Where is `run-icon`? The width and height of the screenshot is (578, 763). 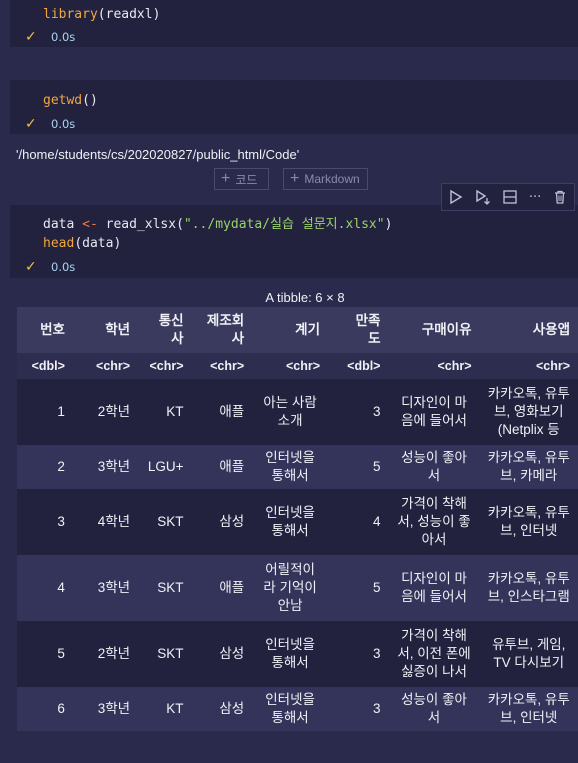 run-icon is located at coordinates (456, 197).